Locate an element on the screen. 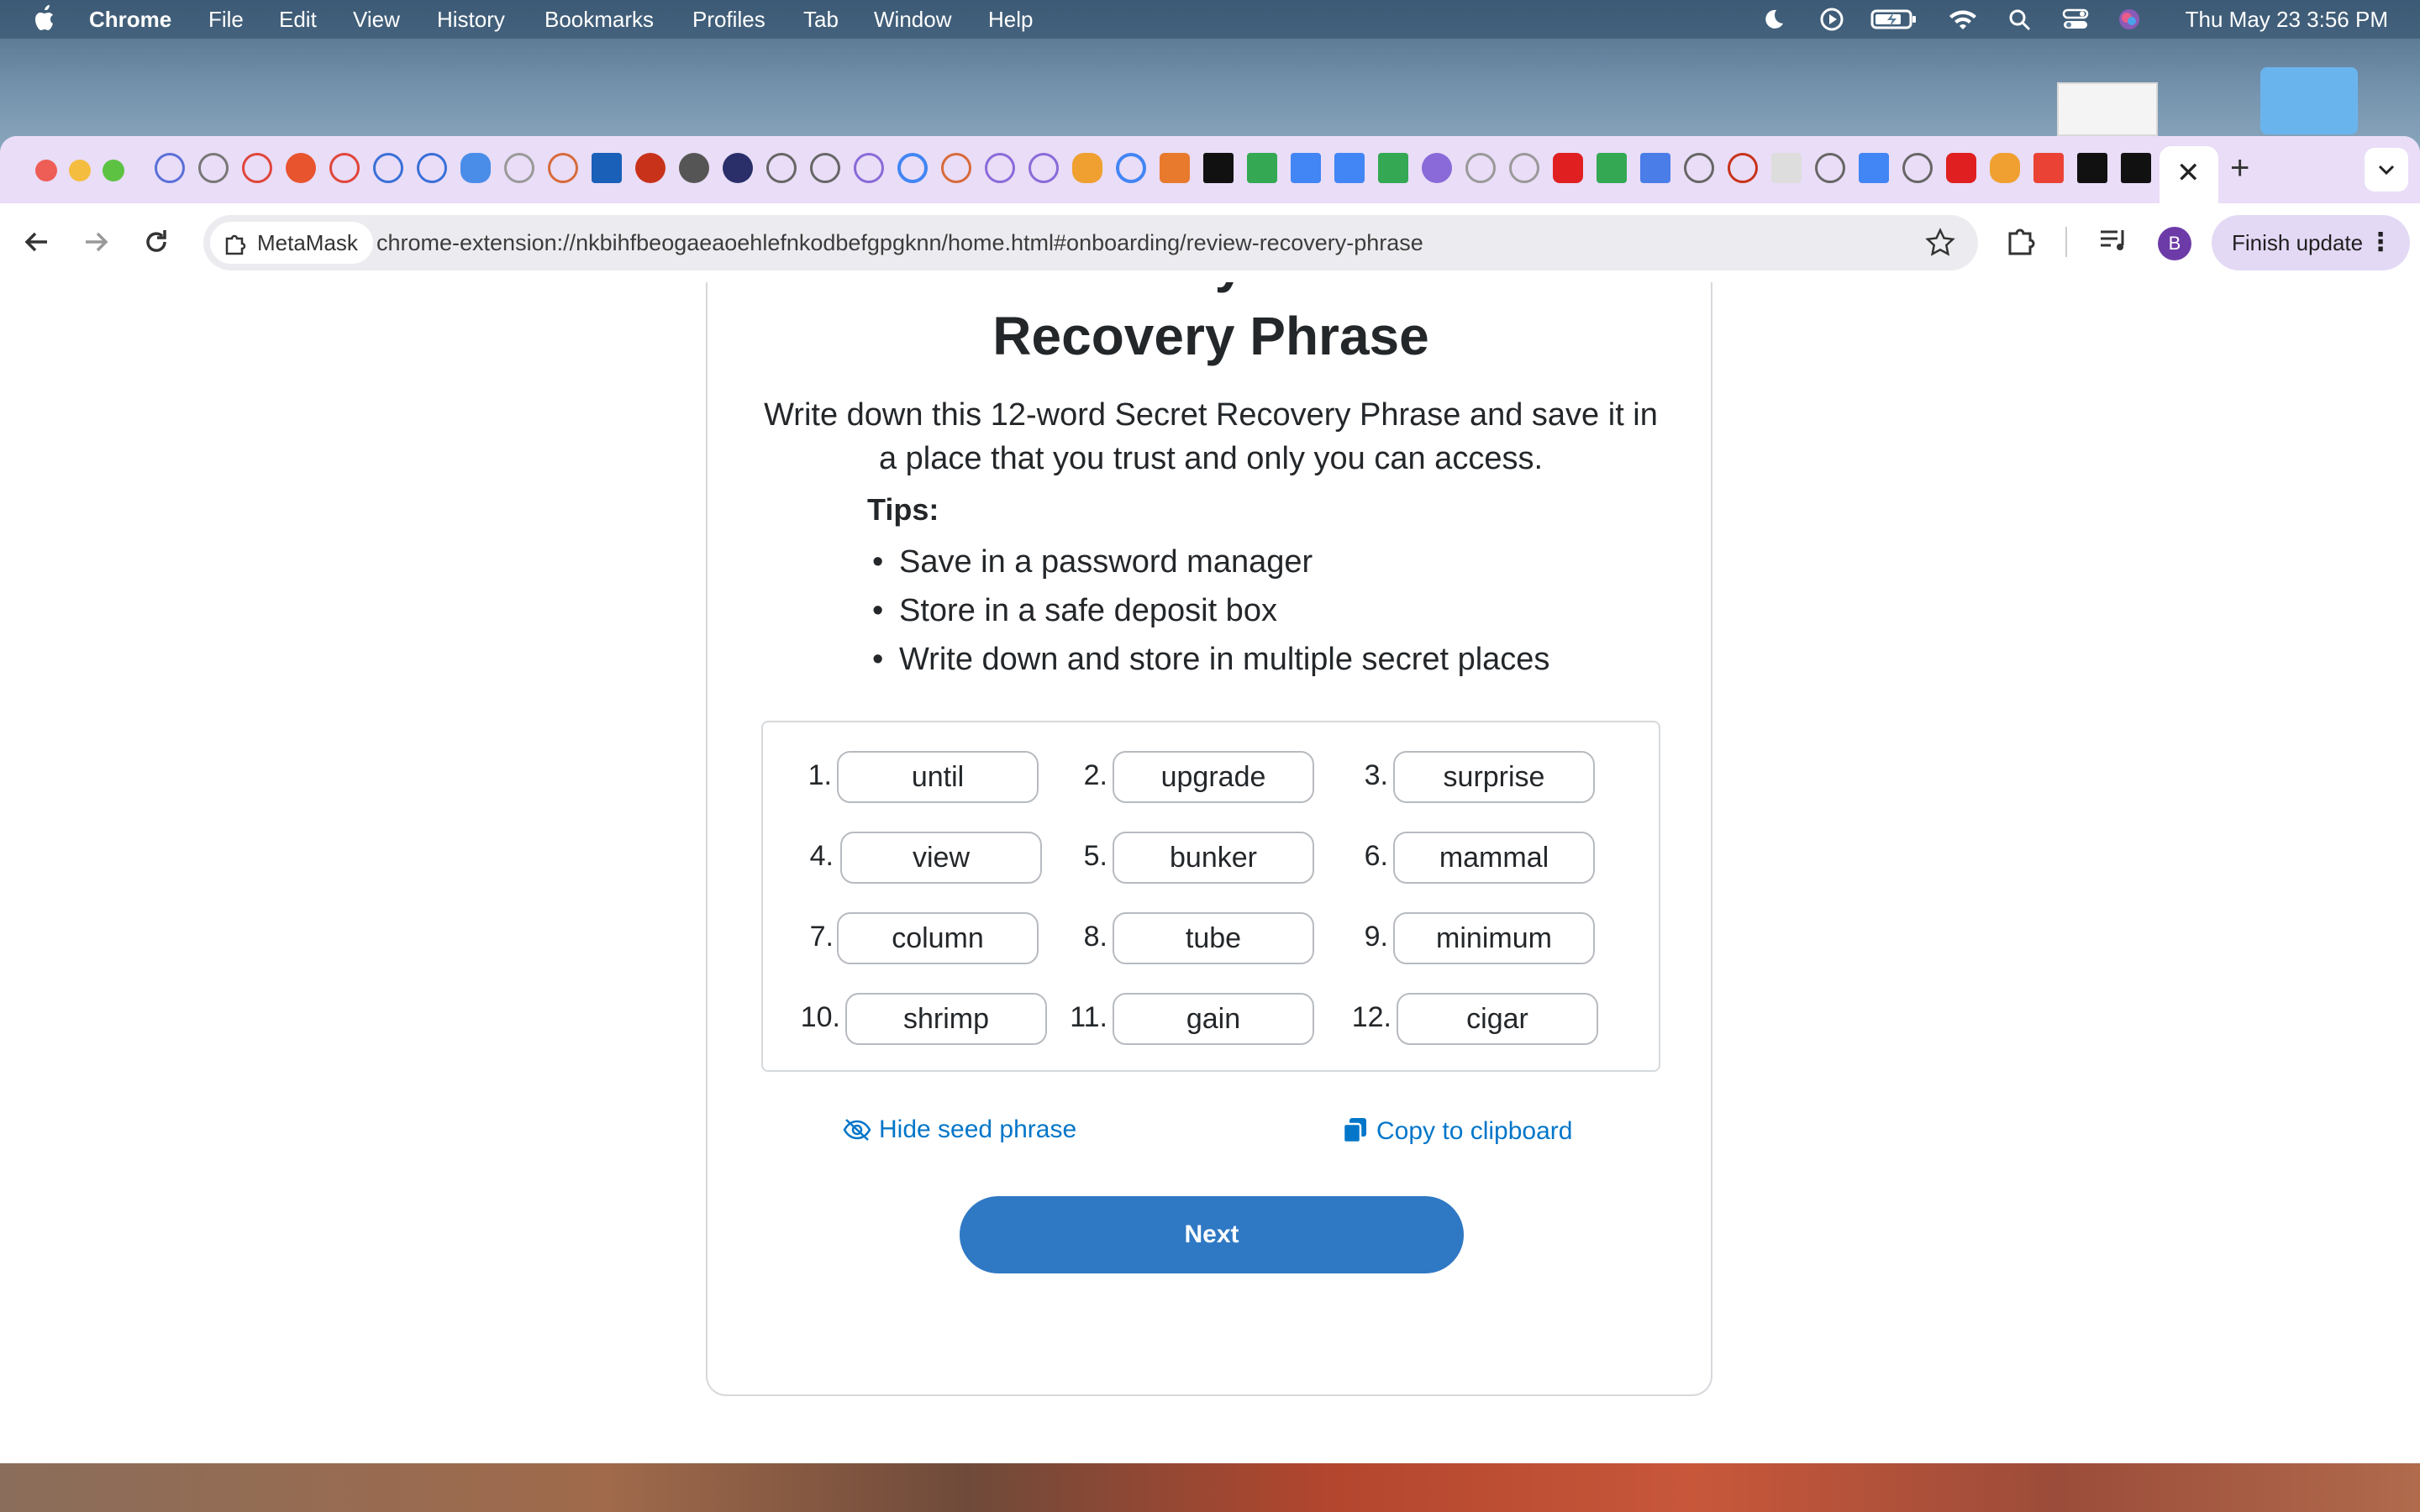 Image resolution: width=2420 pixels, height=1512 pixels. apple-icon is located at coordinates (44, 18).